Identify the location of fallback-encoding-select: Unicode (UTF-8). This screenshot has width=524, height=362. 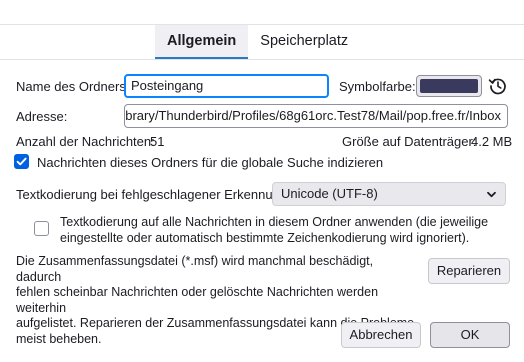
(389, 194).